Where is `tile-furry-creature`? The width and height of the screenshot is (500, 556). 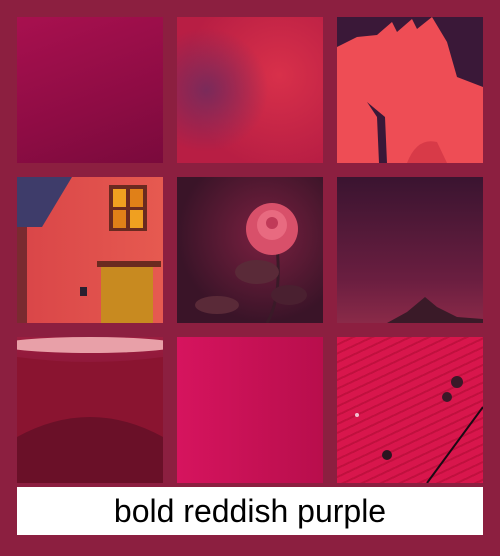 tile-furry-creature is located at coordinates (410, 90).